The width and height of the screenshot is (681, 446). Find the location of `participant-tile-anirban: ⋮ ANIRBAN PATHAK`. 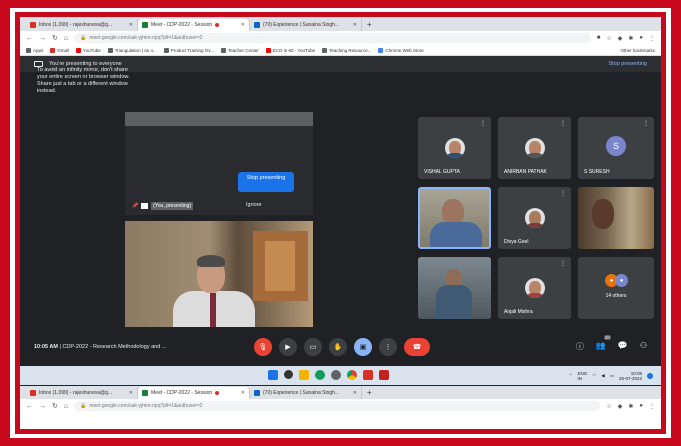

participant-tile-anirban: ⋮ ANIRBAN PATHAK is located at coordinates (534, 148).